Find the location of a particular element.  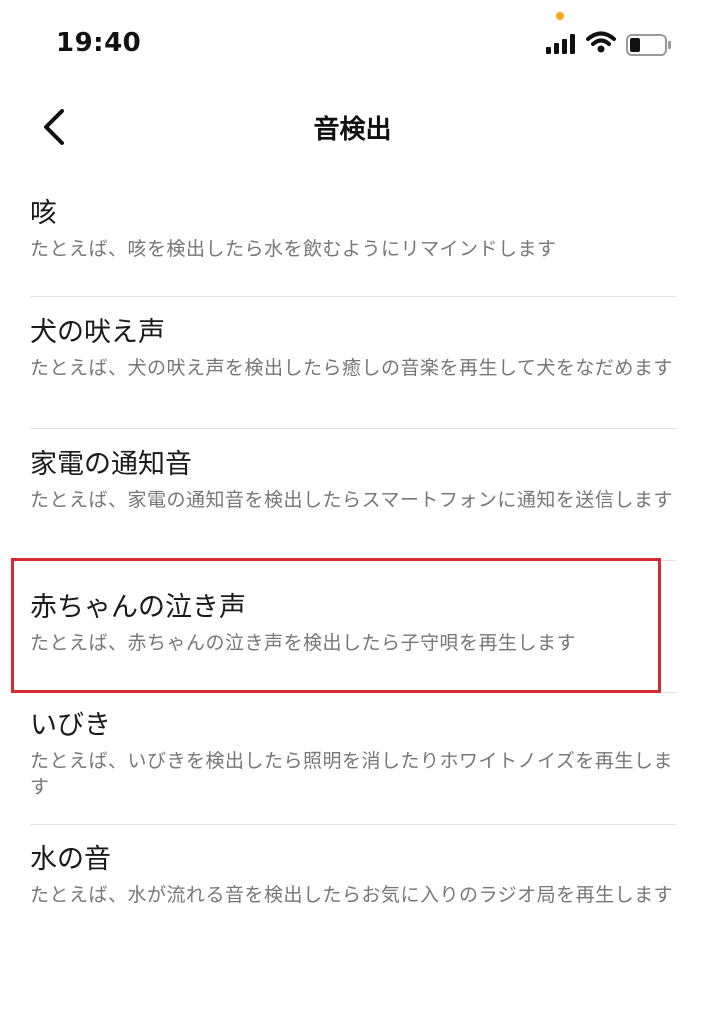

item-title: 犬の吠え声 is located at coordinates (97, 332).